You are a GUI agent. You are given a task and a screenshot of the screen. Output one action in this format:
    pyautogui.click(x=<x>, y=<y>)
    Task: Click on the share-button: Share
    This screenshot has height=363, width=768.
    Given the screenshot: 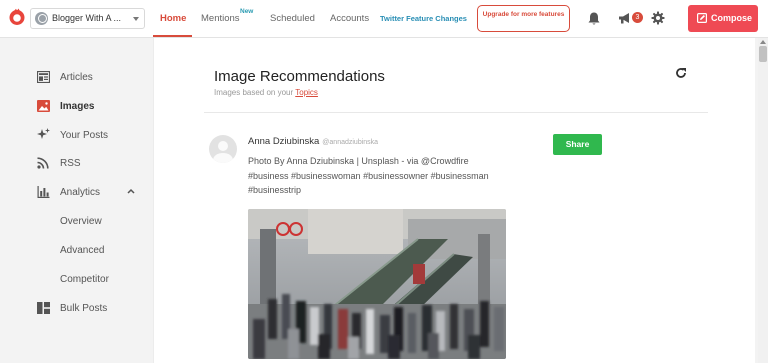 What is the action you would take?
    pyautogui.click(x=577, y=144)
    